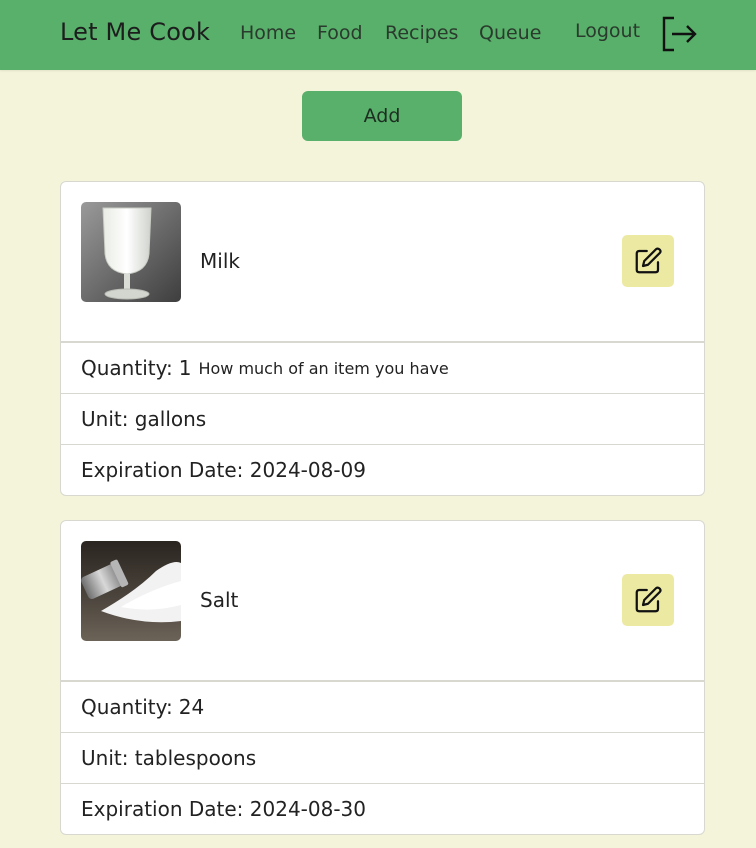 Image resolution: width=756 pixels, height=848 pixels. I want to click on salt-image, so click(131, 591).